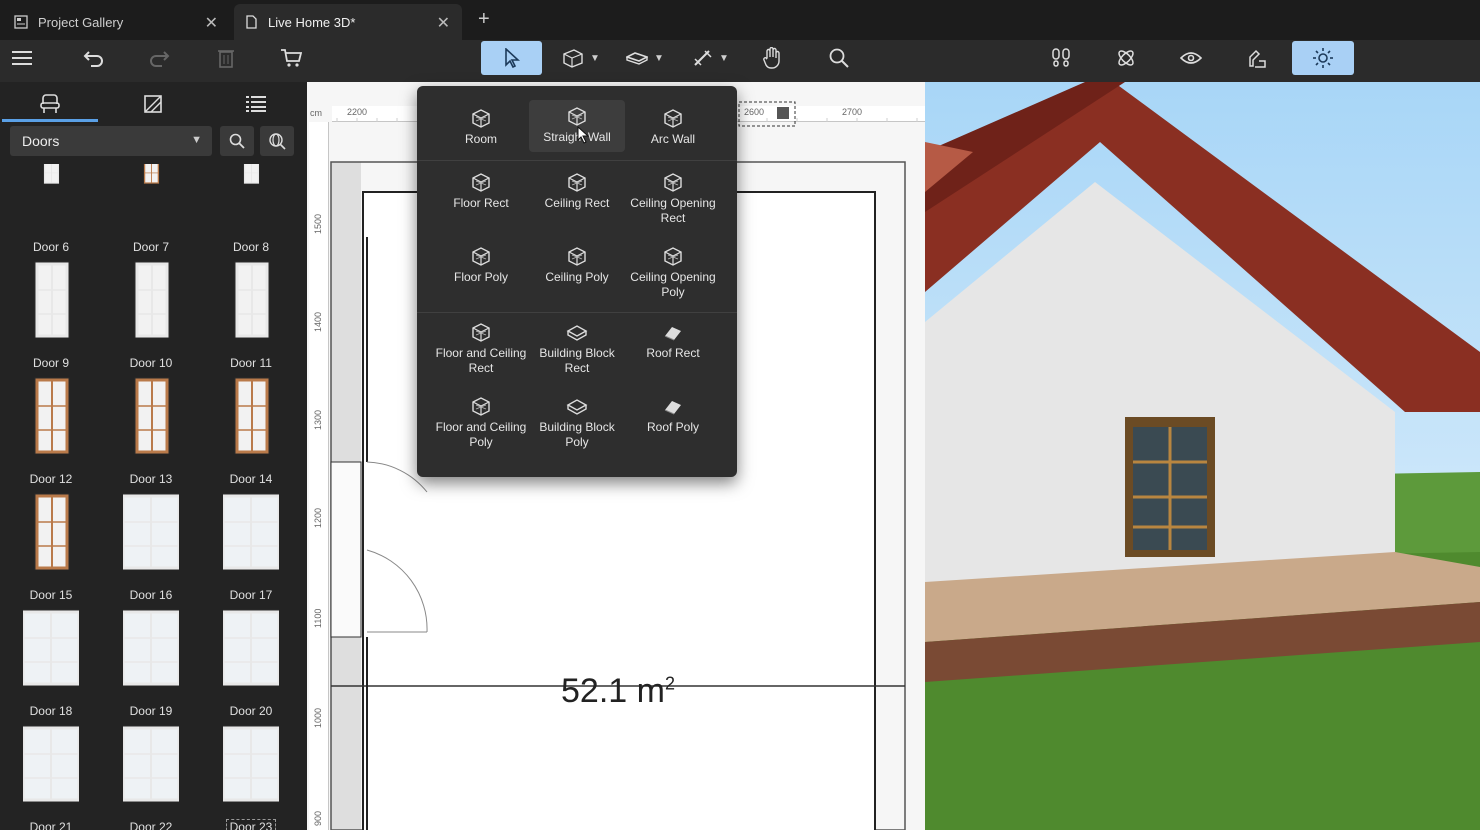 Image resolution: width=1480 pixels, height=830 pixels. Describe the element at coordinates (251, 318) in the screenshot. I see `library-item-door: Door 11` at that location.